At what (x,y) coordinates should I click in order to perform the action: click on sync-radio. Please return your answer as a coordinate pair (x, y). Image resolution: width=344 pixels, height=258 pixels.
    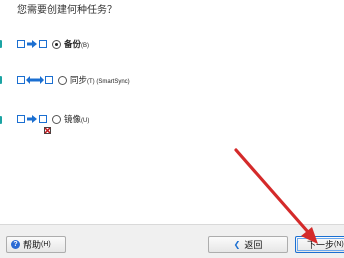
    Looking at the image, I should click on (62, 80).